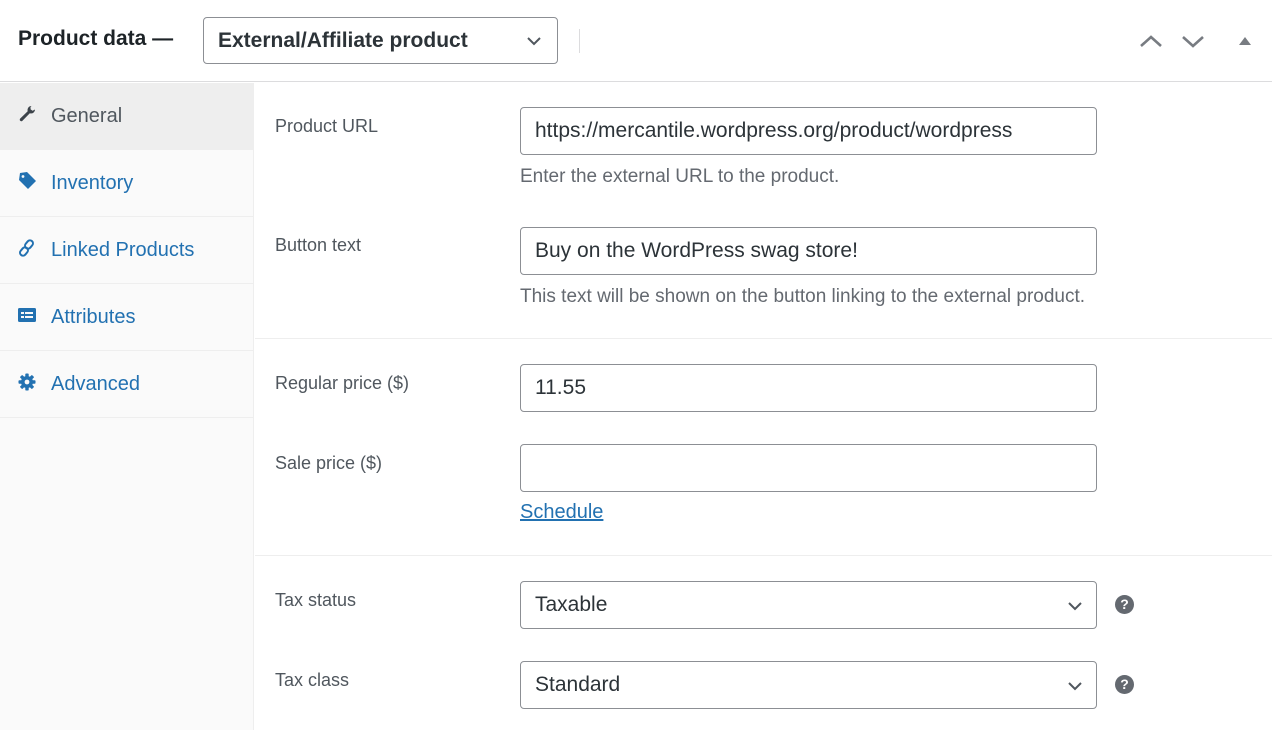 This screenshot has height=730, width=1272. I want to click on button-text-input: Buy on the WordPress swag store!, so click(808, 251).